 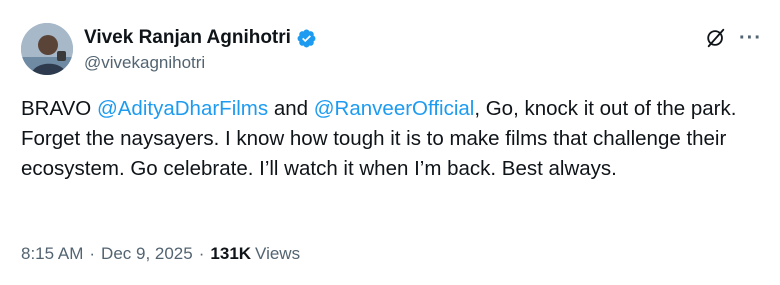 What do you see at coordinates (59, 108) in the screenshot?
I see `tweet-text-segment: BRAVO` at bounding box center [59, 108].